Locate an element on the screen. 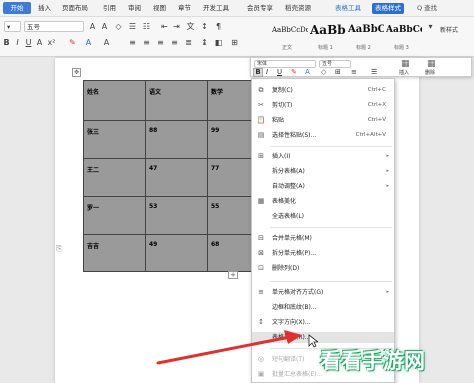 The height and width of the screenshot is (383, 474). table-cell: 47 is located at coordinates (177, 178).